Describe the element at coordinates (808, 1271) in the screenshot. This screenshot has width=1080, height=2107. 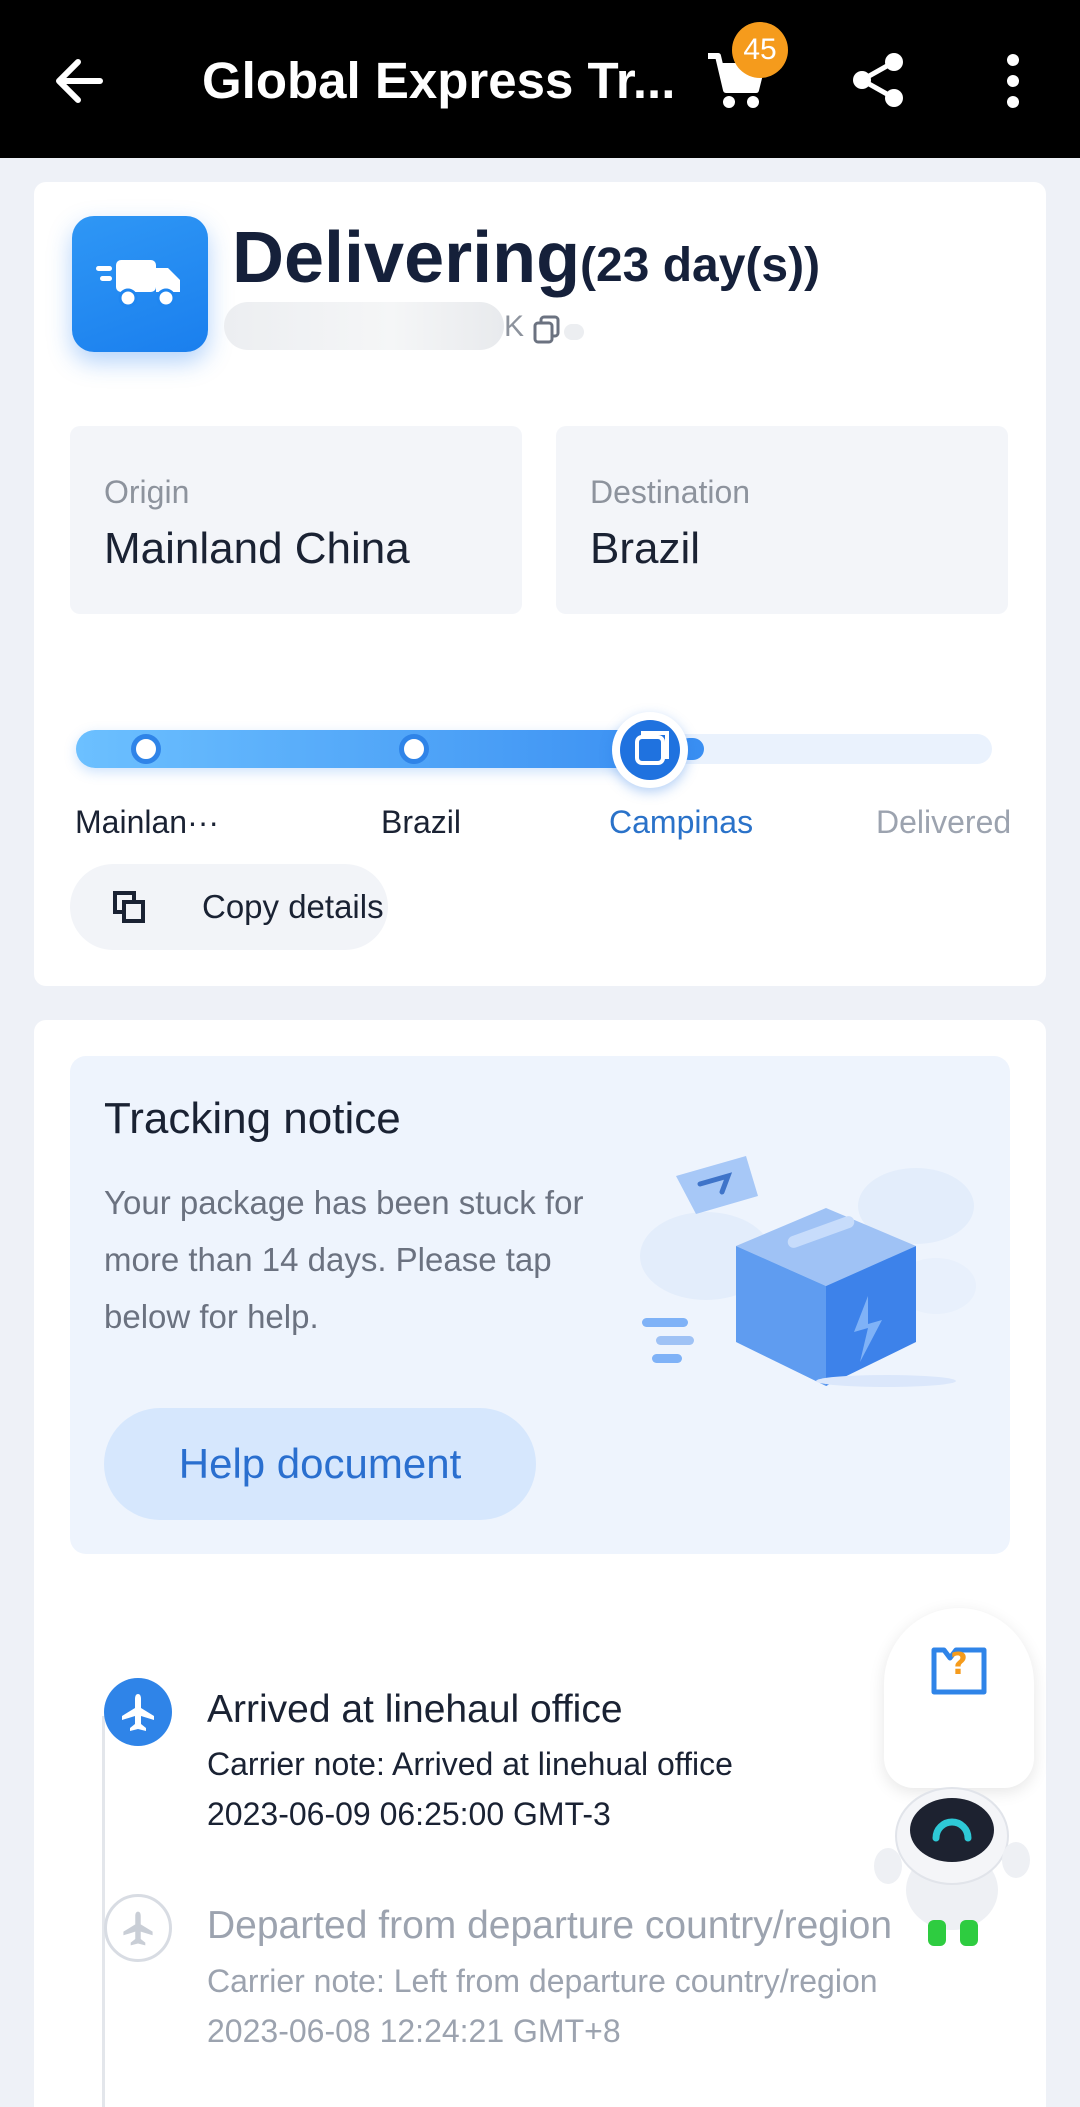
I see `package-illustration` at that location.